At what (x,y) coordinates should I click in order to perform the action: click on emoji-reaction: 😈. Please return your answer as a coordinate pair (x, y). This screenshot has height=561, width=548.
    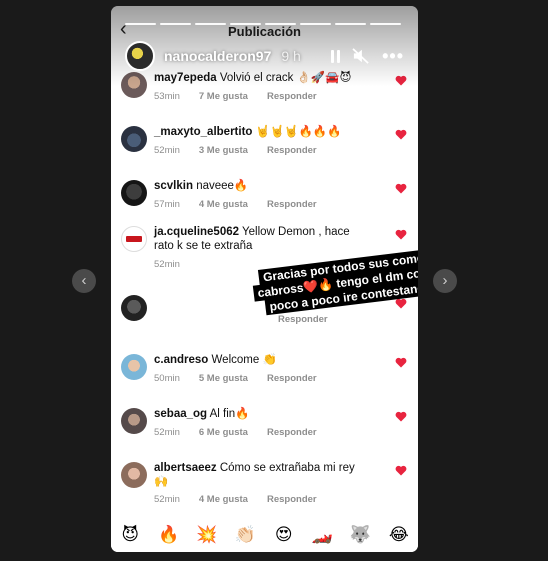
    Looking at the image, I should click on (130, 535).